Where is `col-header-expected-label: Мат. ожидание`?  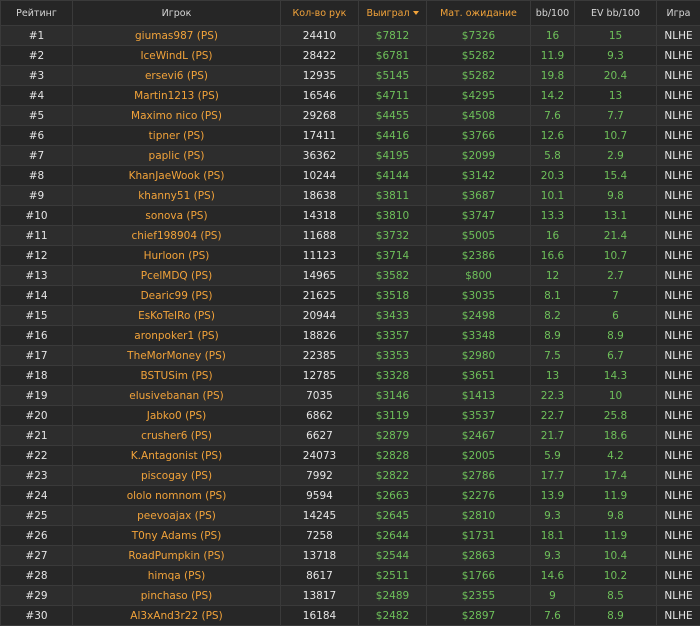 col-header-expected-label: Мат. ожидание is located at coordinates (478, 13).